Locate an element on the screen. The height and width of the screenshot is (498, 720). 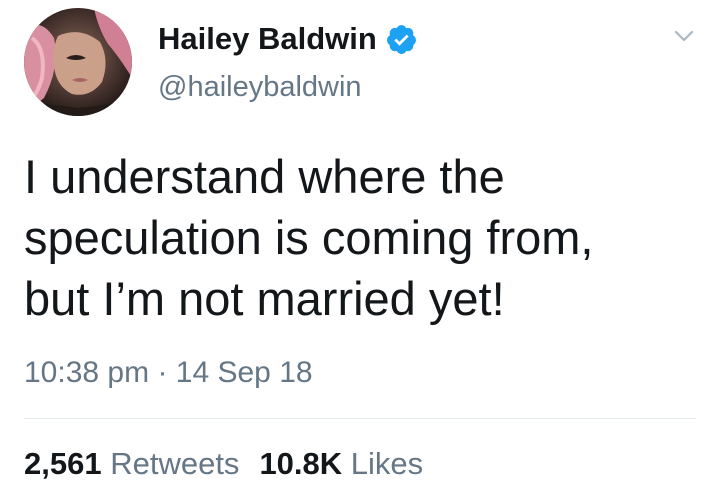
tweet-time: 10:38 pm is located at coordinates (87, 372).